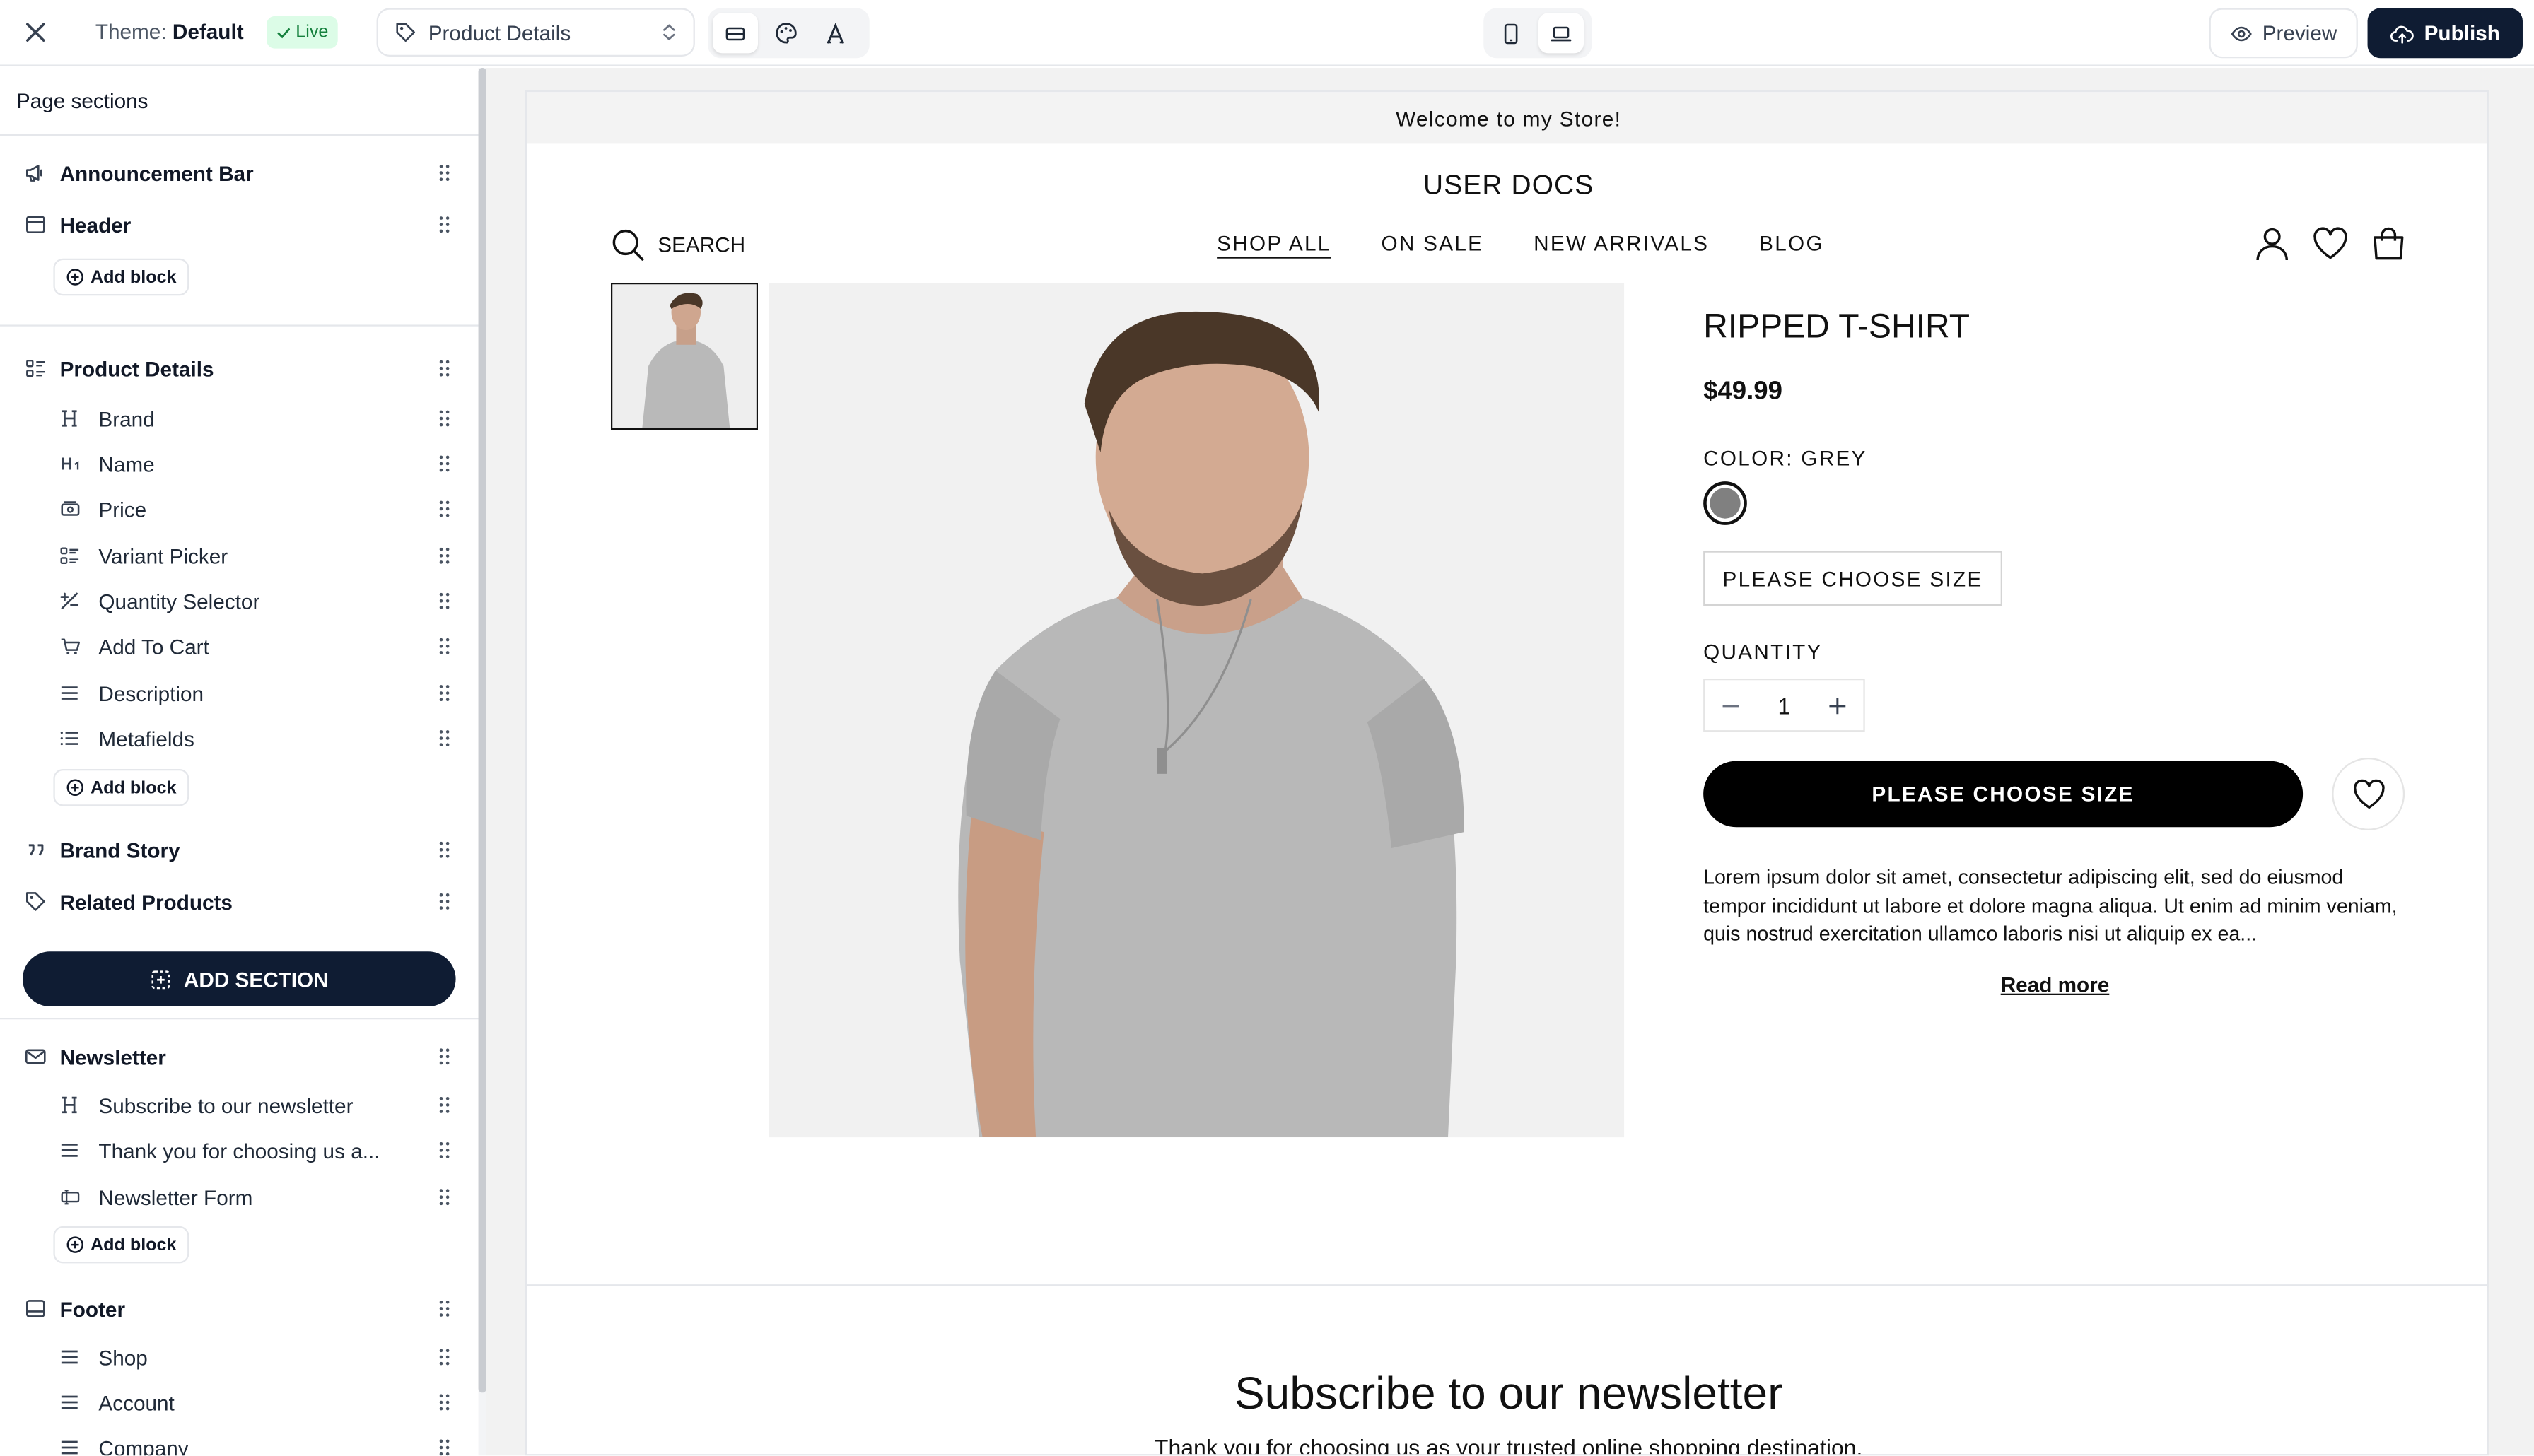  What do you see at coordinates (69, 646) in the screenshot?
I see `cart-icon` at bounding box center [69, 646].